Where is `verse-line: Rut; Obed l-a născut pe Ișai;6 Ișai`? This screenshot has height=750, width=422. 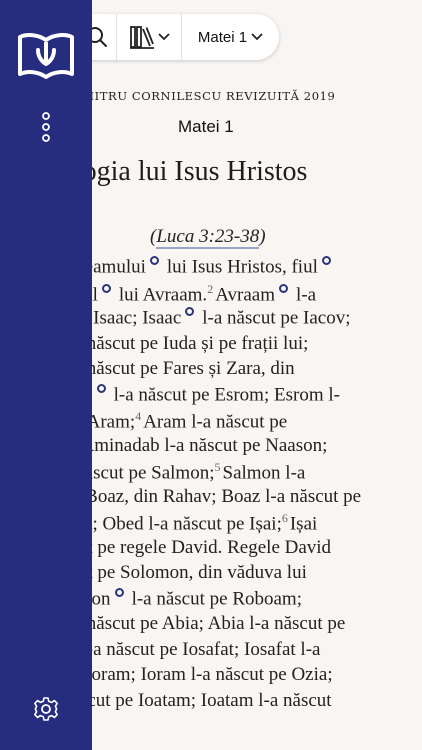 verse-line: Rut; Obed l-a născut pe Ișai;6 Ișai is located at coordinates (191, 524).